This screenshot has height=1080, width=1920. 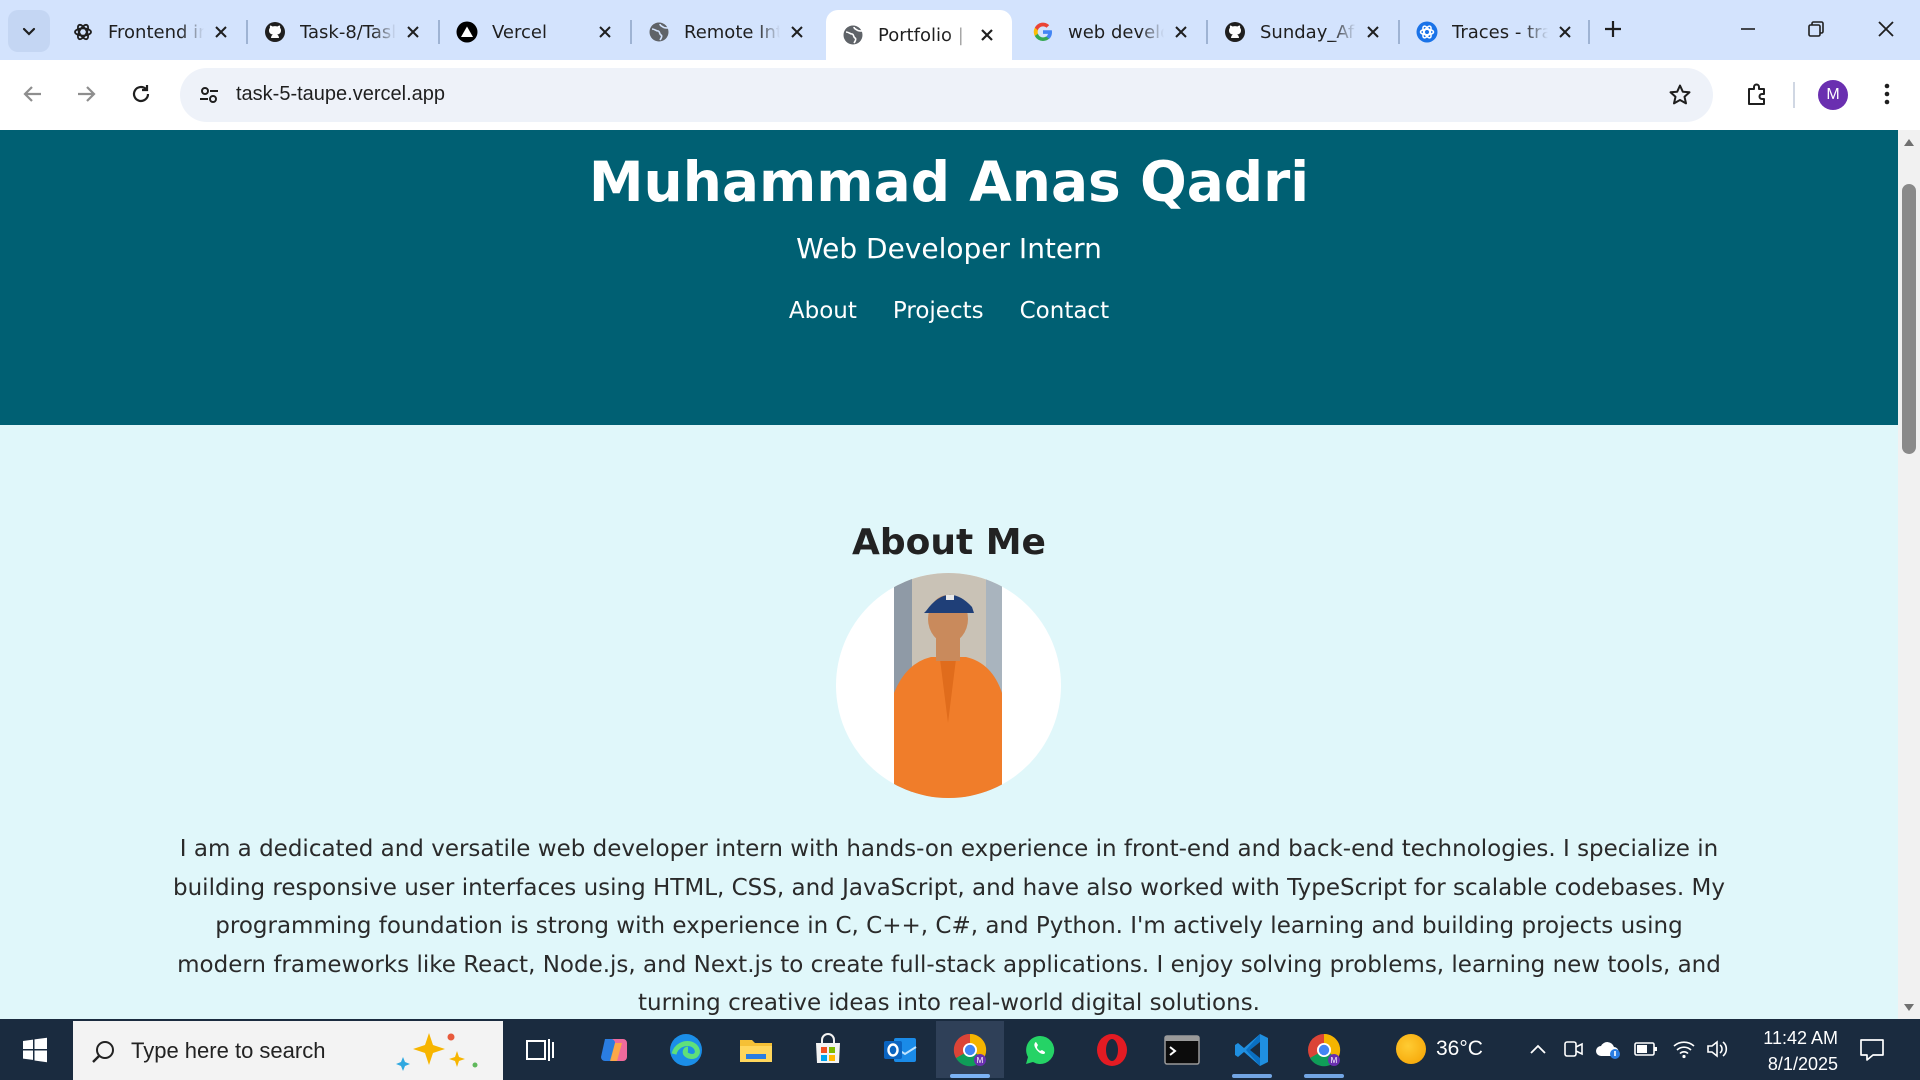 What do you see at coordinates (949, 182) in the screenshot?
I see `site-owner-name: Muhammad Anas Qadri` at bounding box center [949, 182].